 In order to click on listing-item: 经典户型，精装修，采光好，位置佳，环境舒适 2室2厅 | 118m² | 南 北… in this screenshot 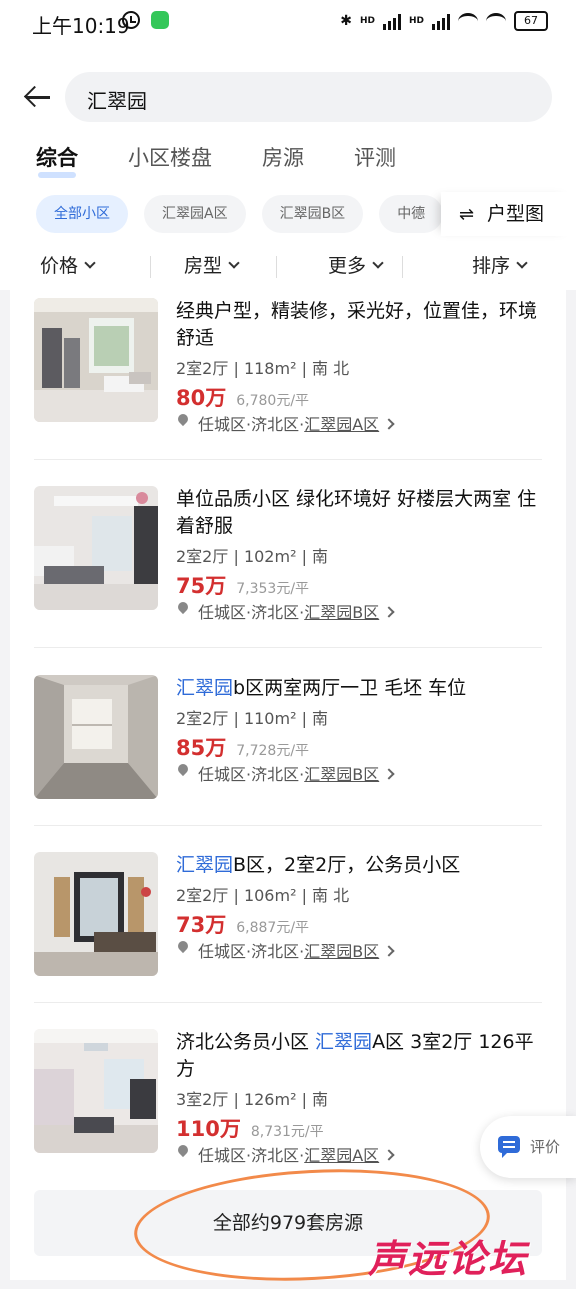, I will do `click(288, 368)`.